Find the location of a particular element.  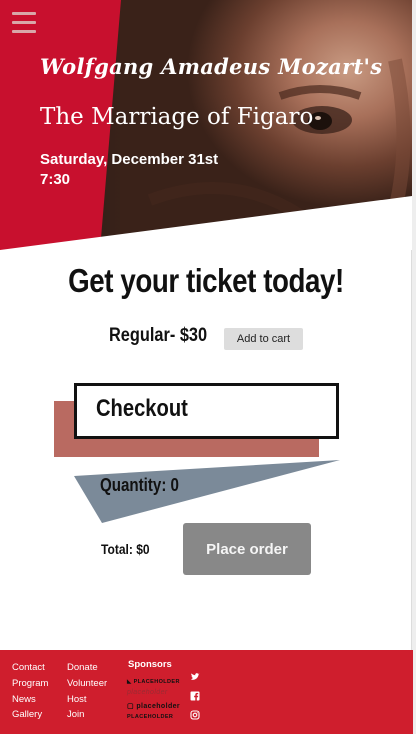

footer-link-program: Program is located at coordinates (30, 683).